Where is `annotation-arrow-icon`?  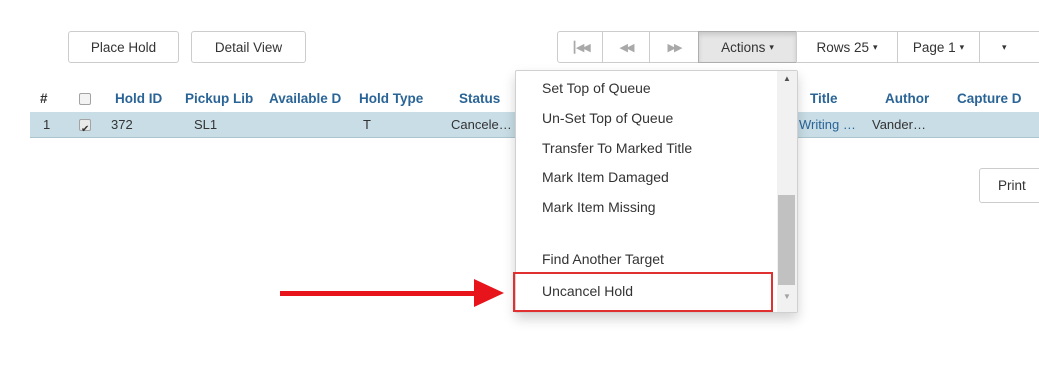 annotation-arrow-icon is located at coordinates (489, 293).